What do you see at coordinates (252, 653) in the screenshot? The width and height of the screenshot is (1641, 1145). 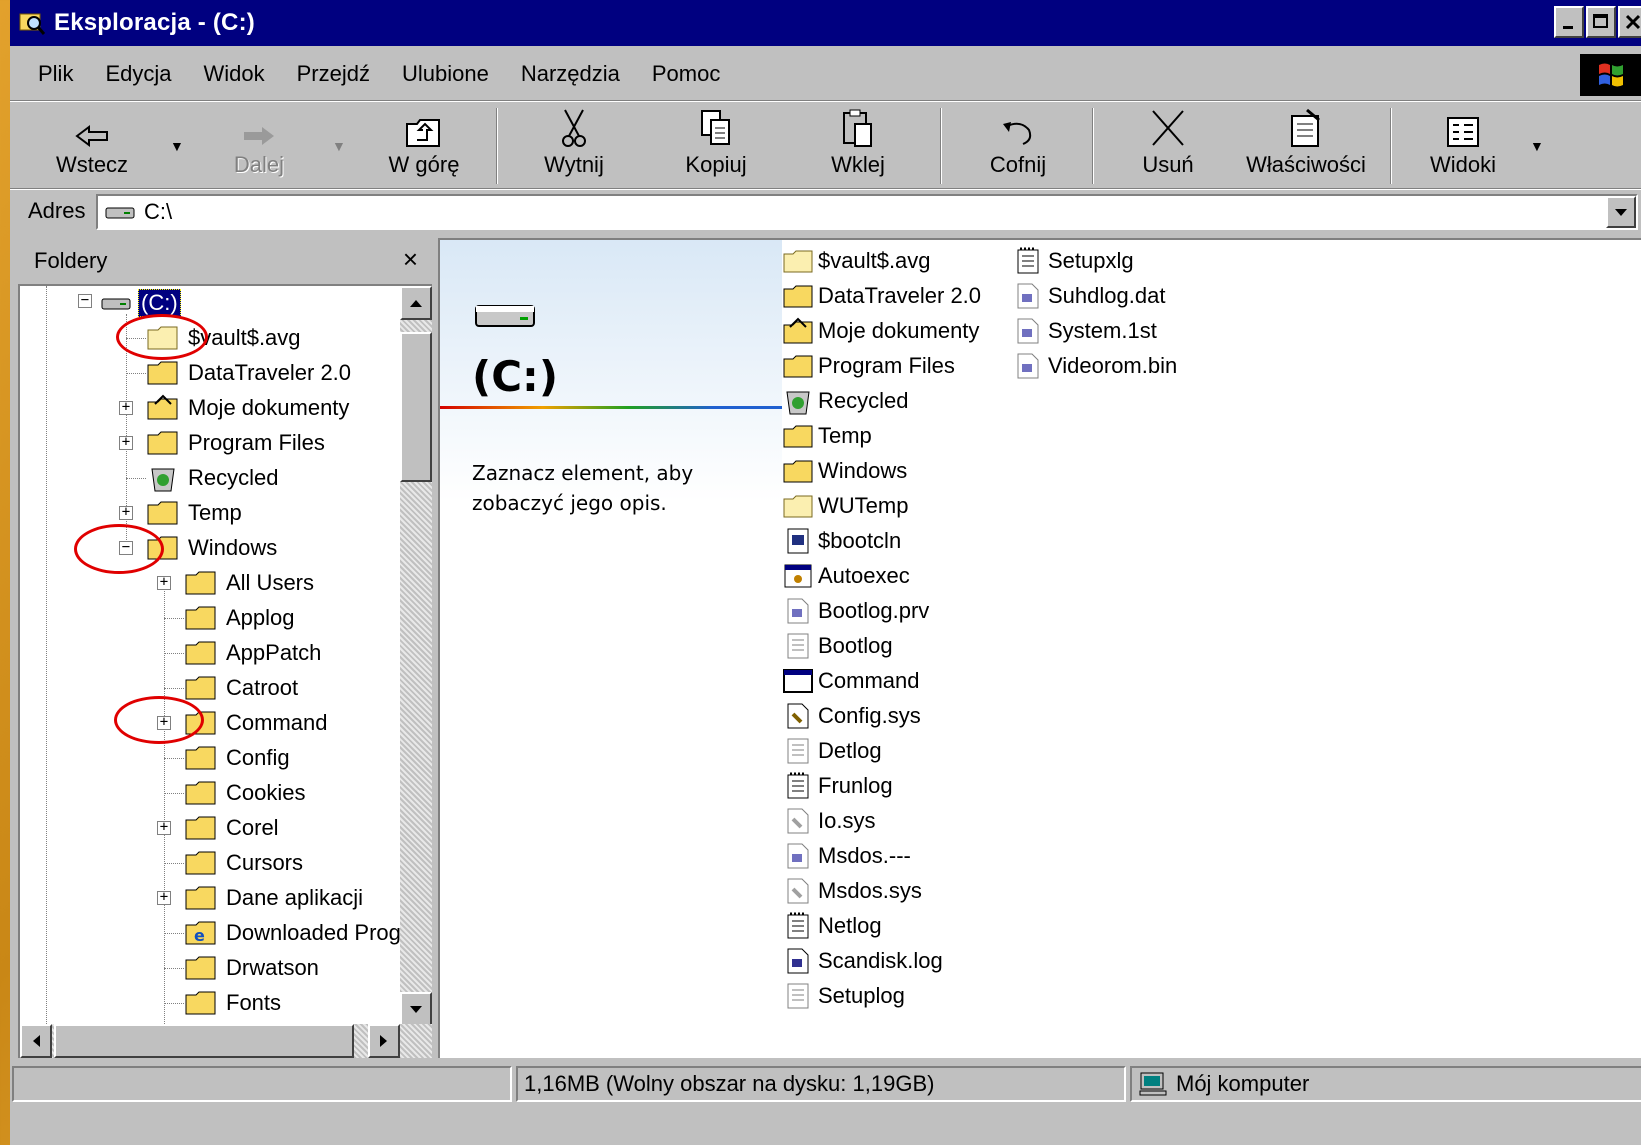 I see `tree-item-apppatch: AppPatch` at bounding box center [252, 653].